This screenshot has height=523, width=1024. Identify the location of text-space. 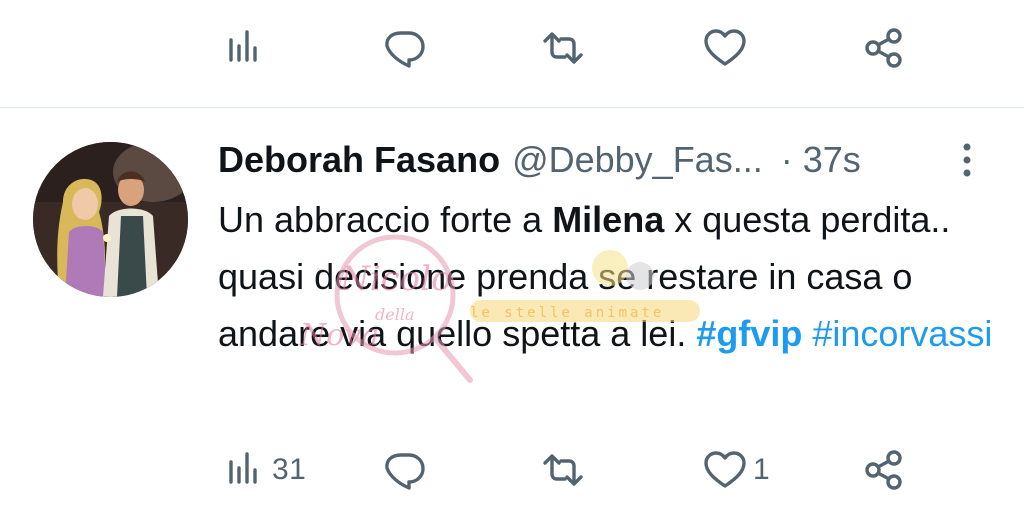
(807, 333).